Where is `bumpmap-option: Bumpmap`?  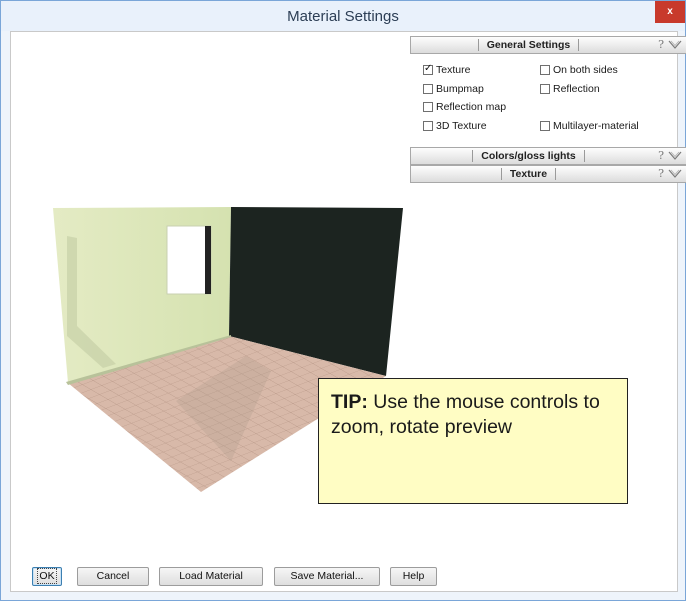 bumpmap-option: Bumpmap is located at coordinates (453, 89).